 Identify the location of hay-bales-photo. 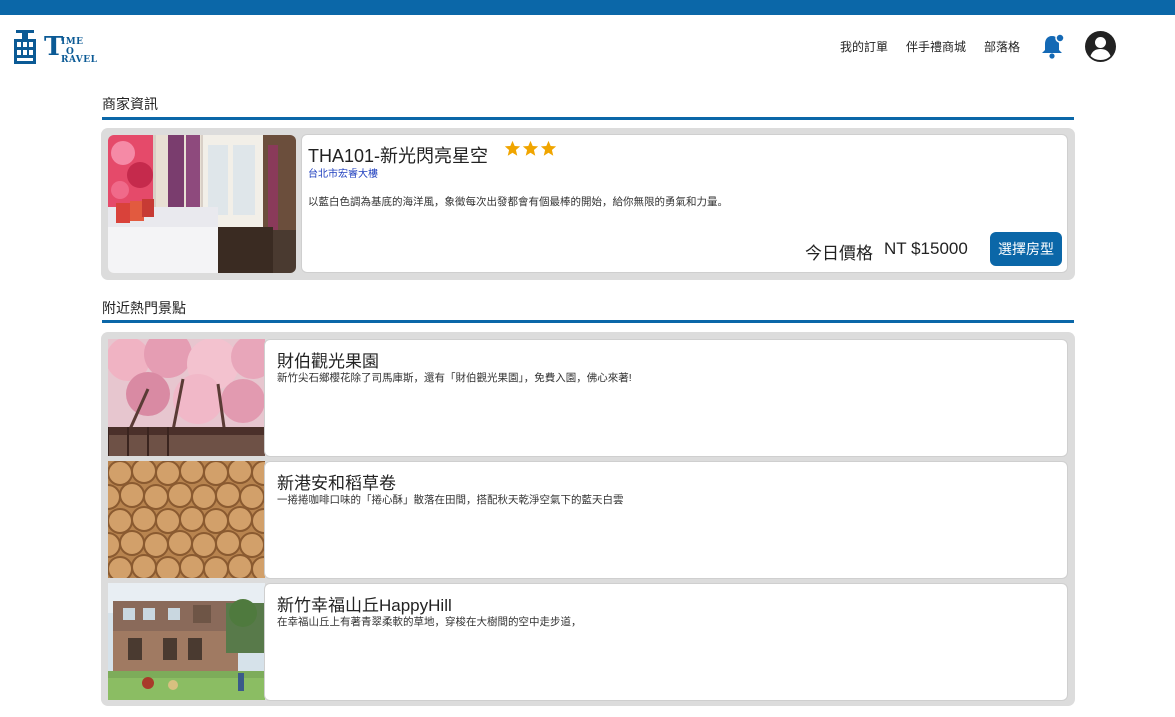
(186, 519).